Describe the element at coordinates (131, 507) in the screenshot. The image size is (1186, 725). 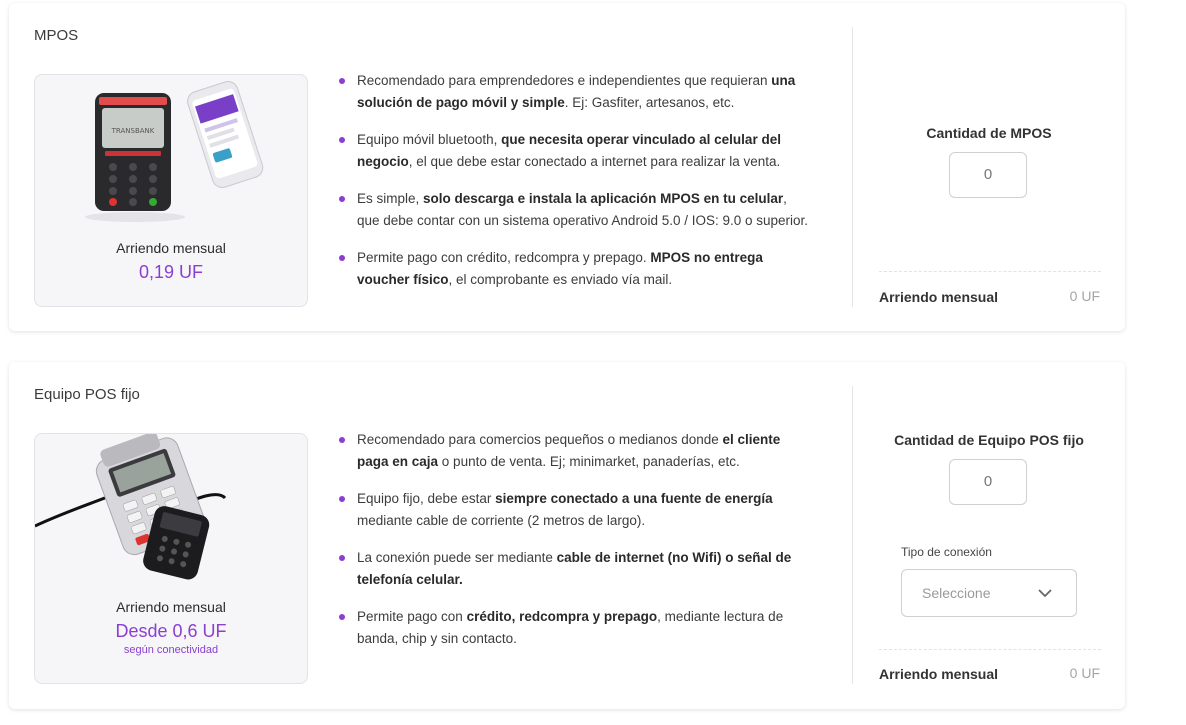
I see `fixed-pos-terminal-image` at that location.